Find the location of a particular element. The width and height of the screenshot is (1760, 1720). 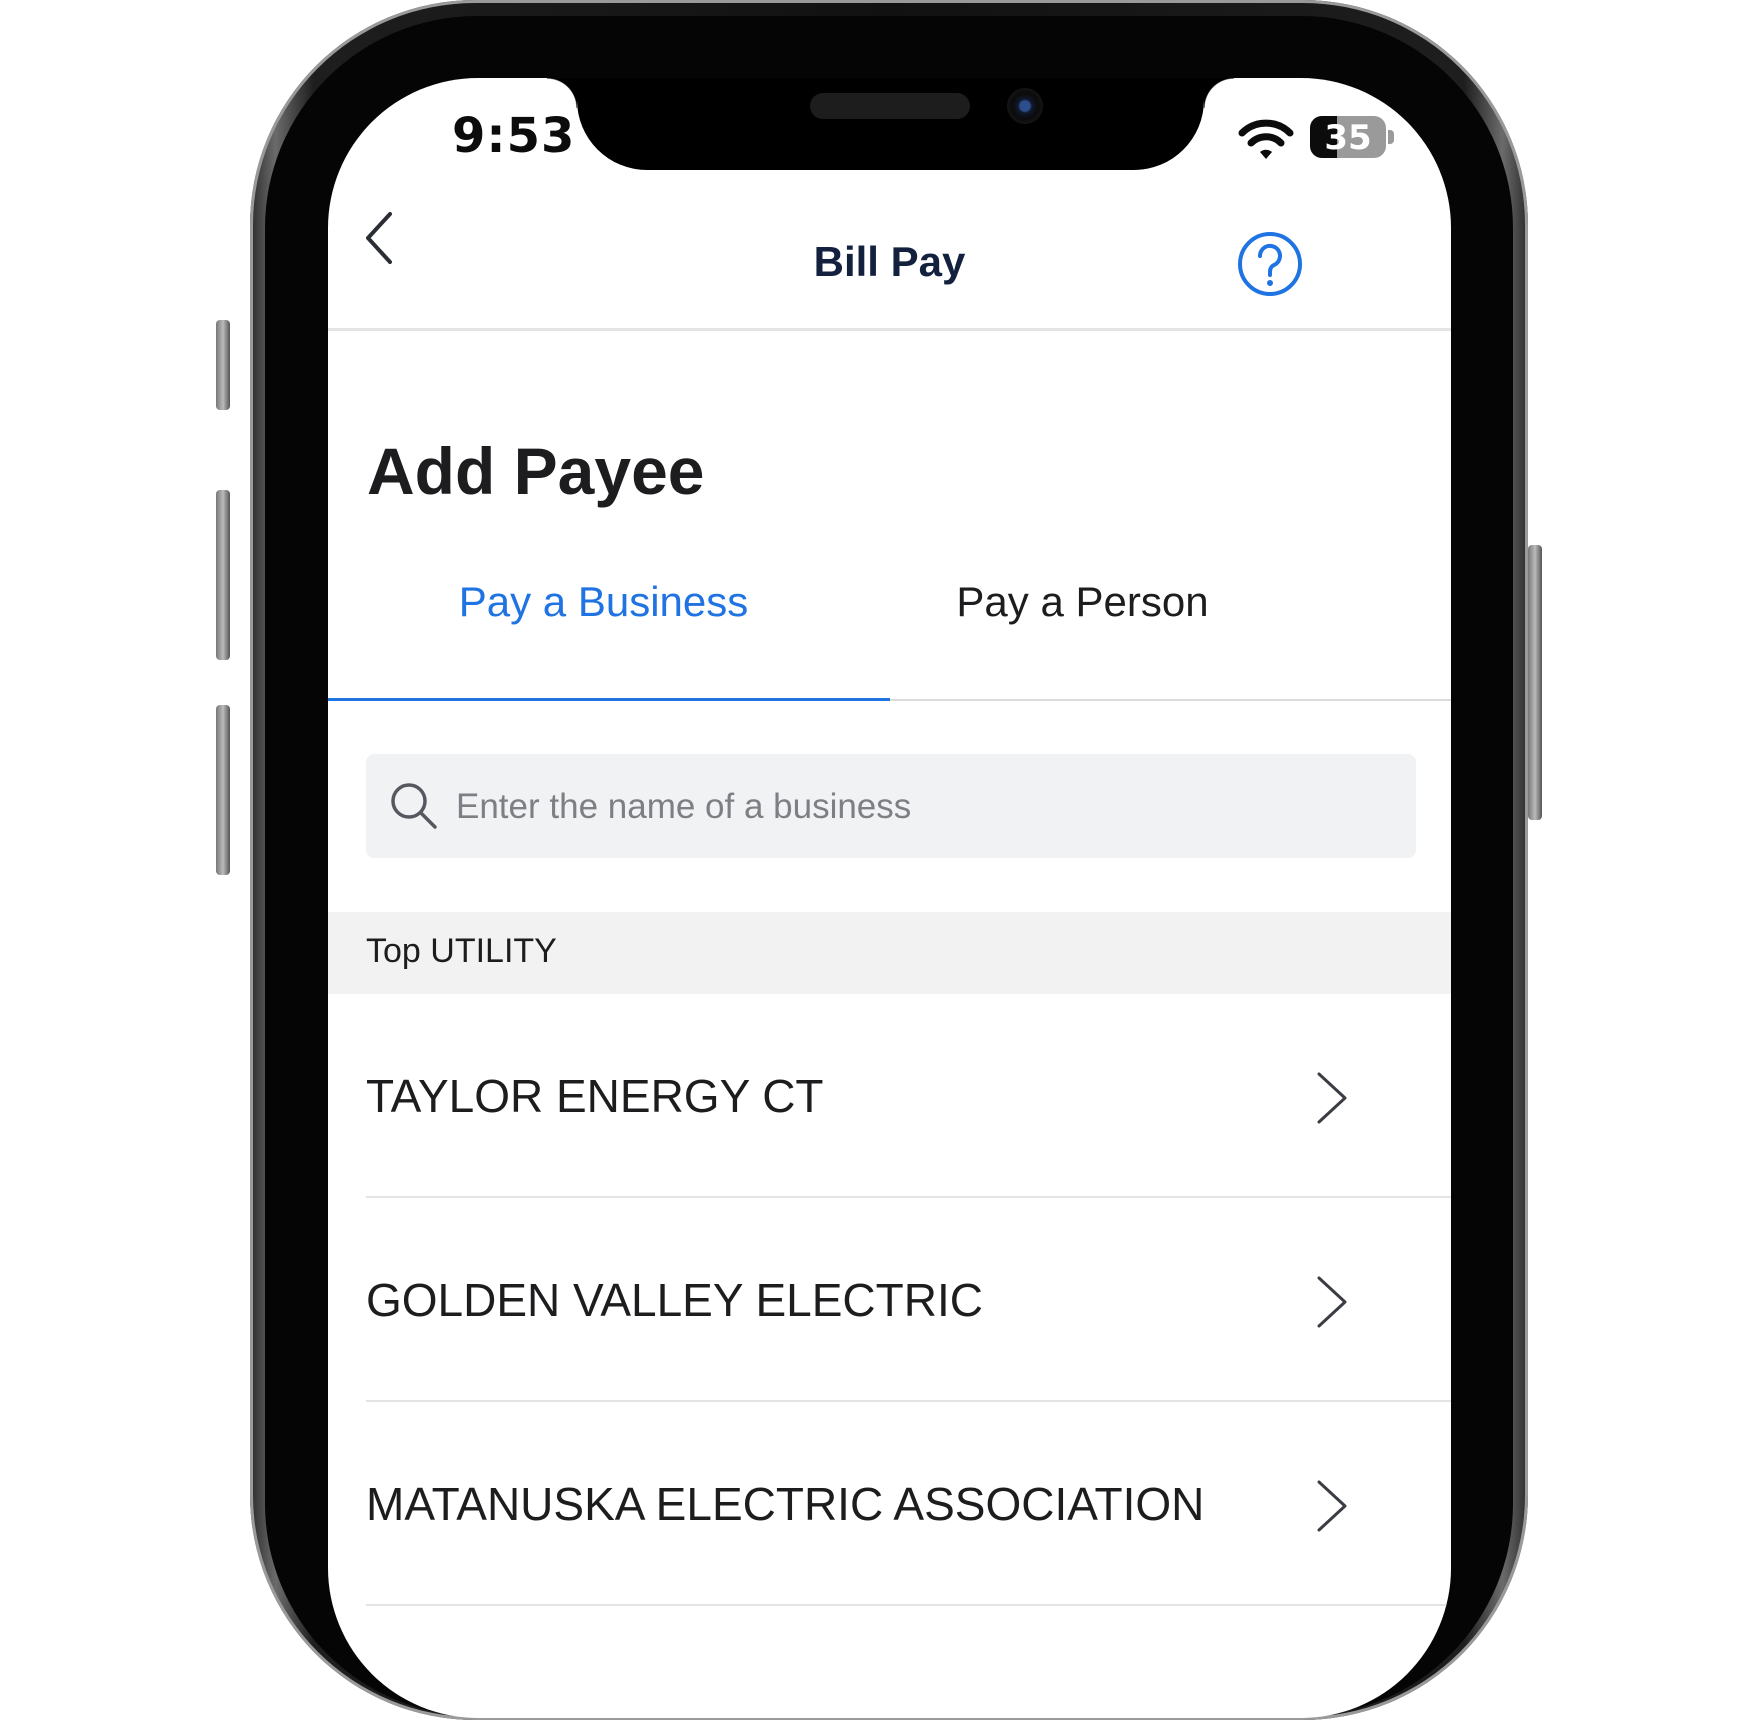

volume-down-button is located at coordinates (223, 790).